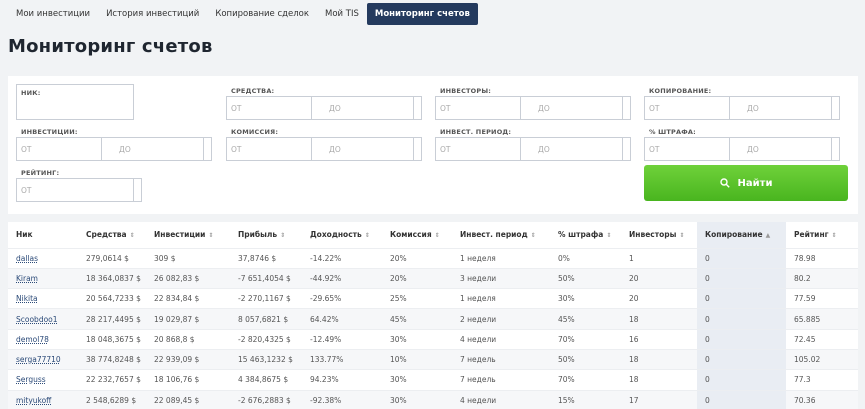  Describe the element at coordinates (37, 319) in the screenshot. I see `nick-link: Scoobdoo1` at that location.